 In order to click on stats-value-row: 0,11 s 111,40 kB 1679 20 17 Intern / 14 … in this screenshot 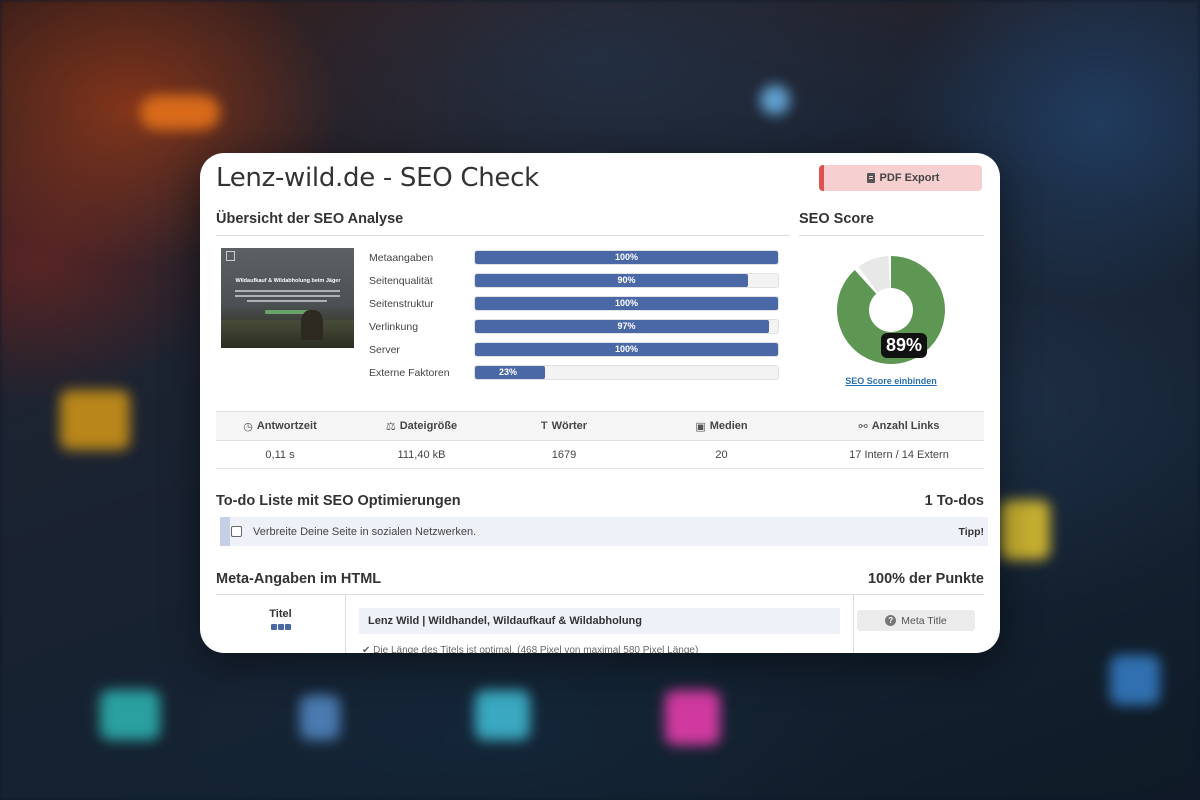, I will do `click(600, 455)`.